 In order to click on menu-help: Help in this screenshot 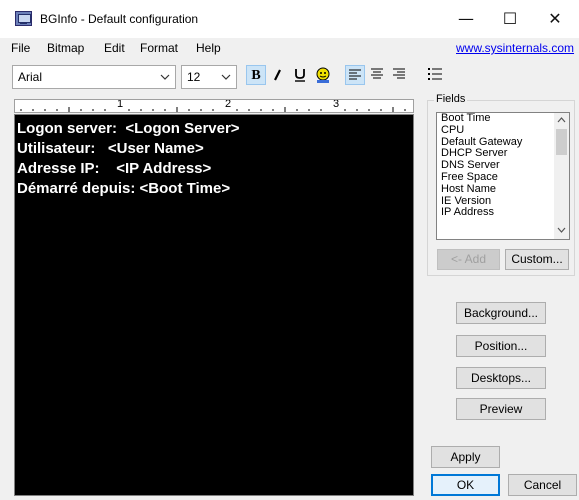, I will do `click(208, 48)`.